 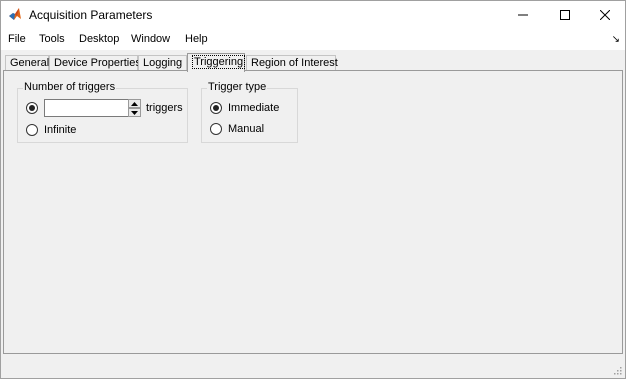 I want to click on trigger-count-stepper, so click(x=134, y=108).